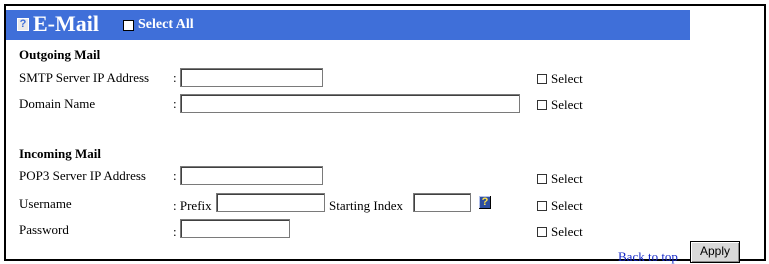  I want to click on starting-index-label: Starting Index, so click(366, 205).